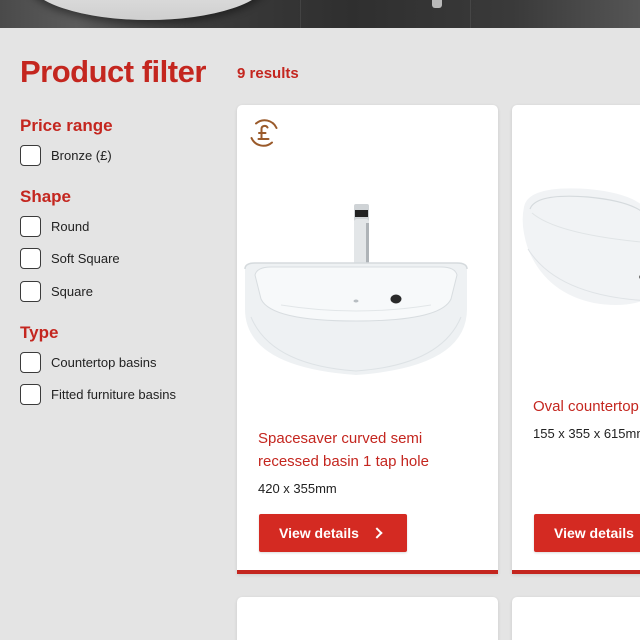 The image size is (640, 640). Describe the element at coordinates (113, 71) in the screenshot. I see `filter-title: Product filter` at that location.